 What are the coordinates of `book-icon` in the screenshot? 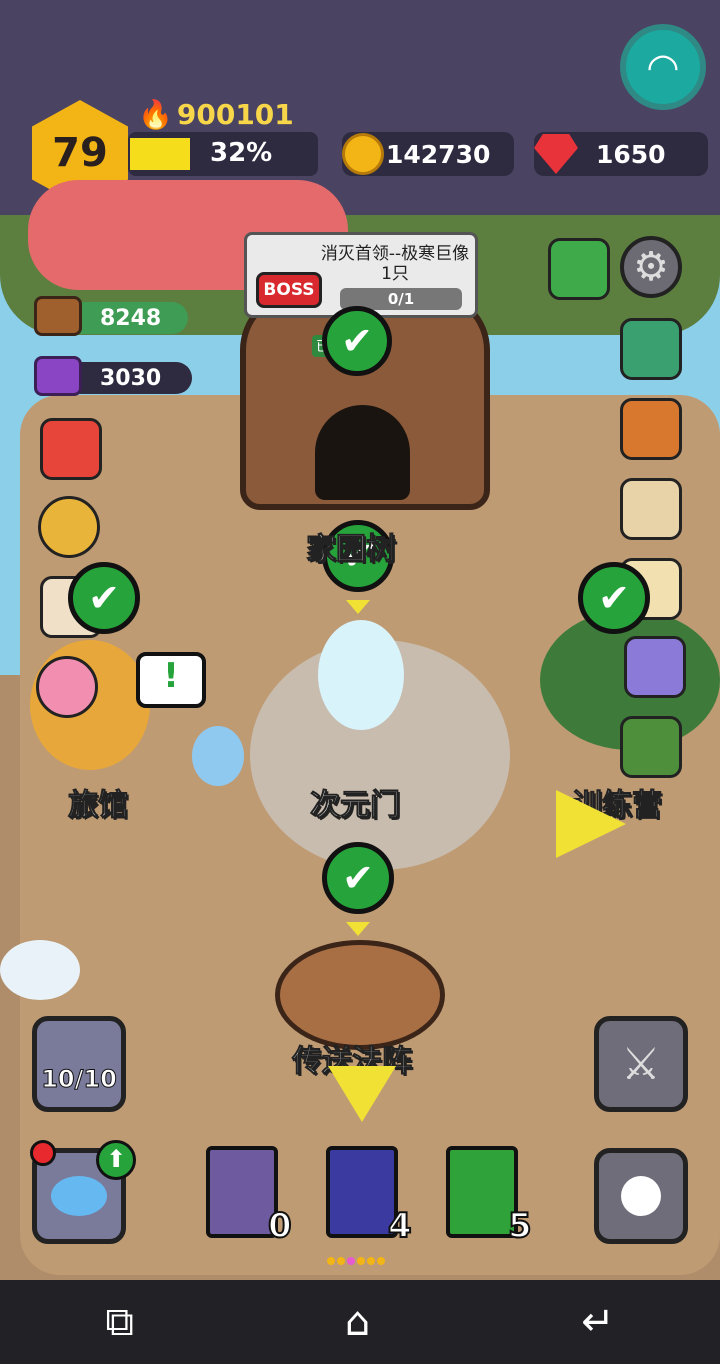 It's located at (579, 269).